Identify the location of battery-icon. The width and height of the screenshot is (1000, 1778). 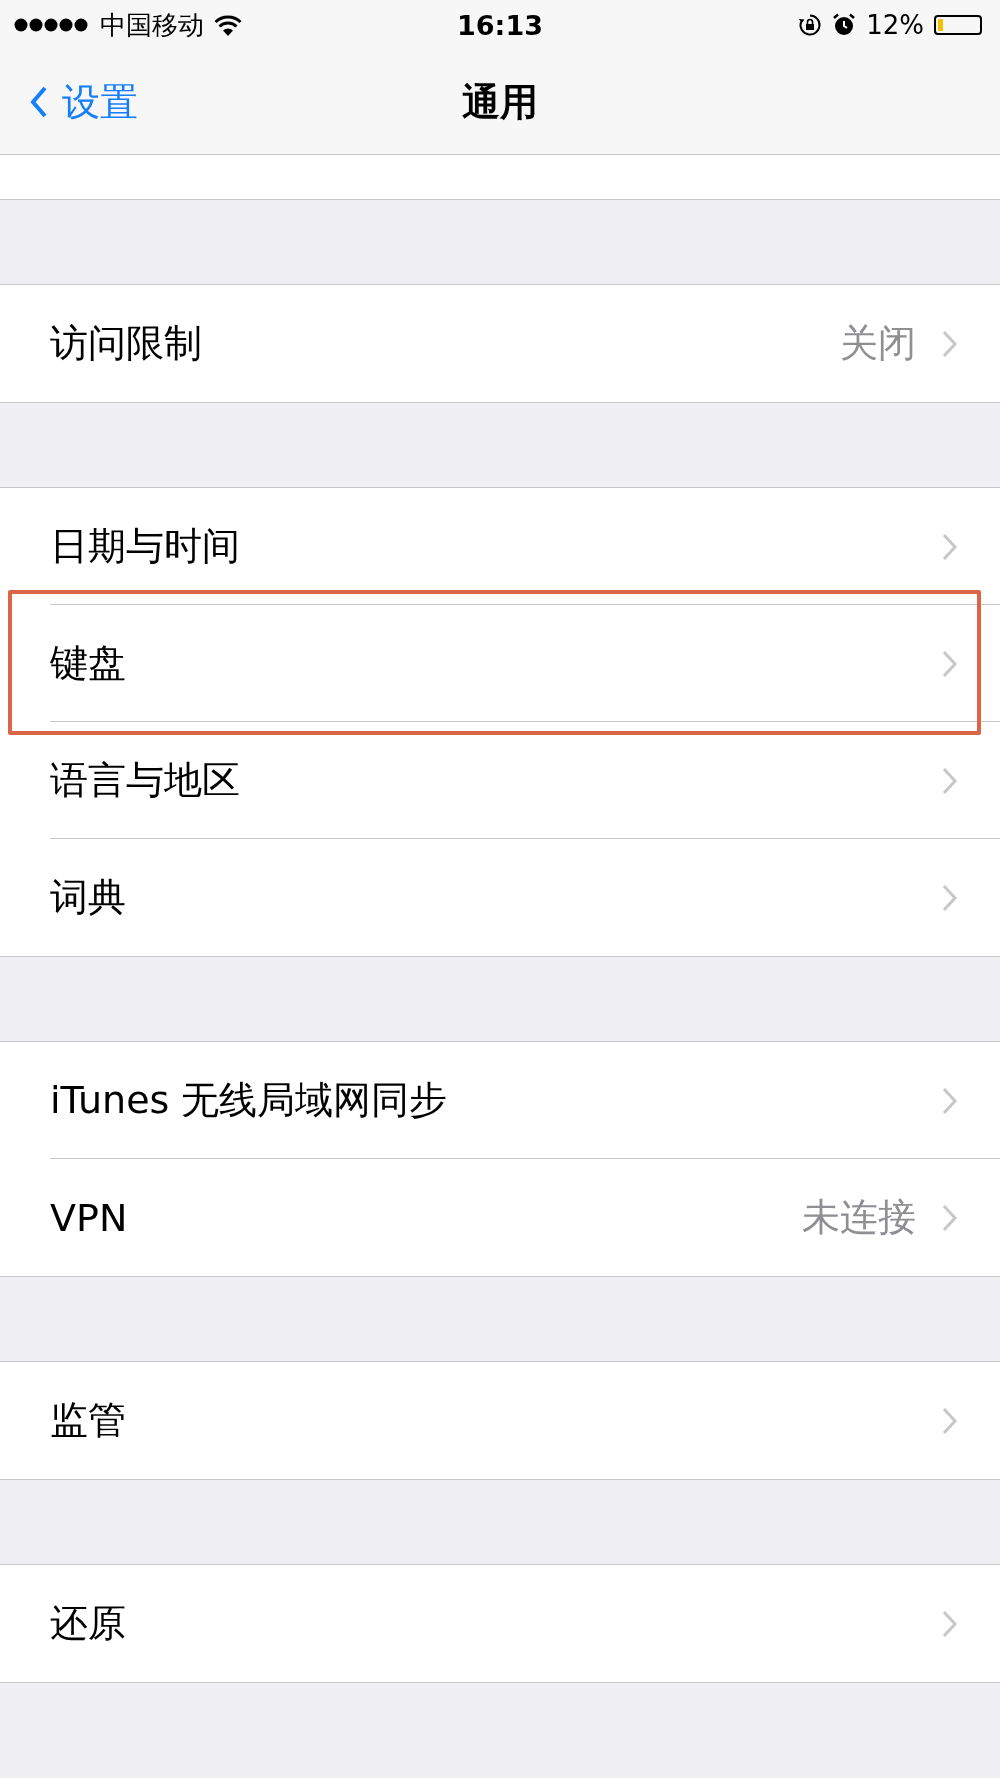
(958, 25).